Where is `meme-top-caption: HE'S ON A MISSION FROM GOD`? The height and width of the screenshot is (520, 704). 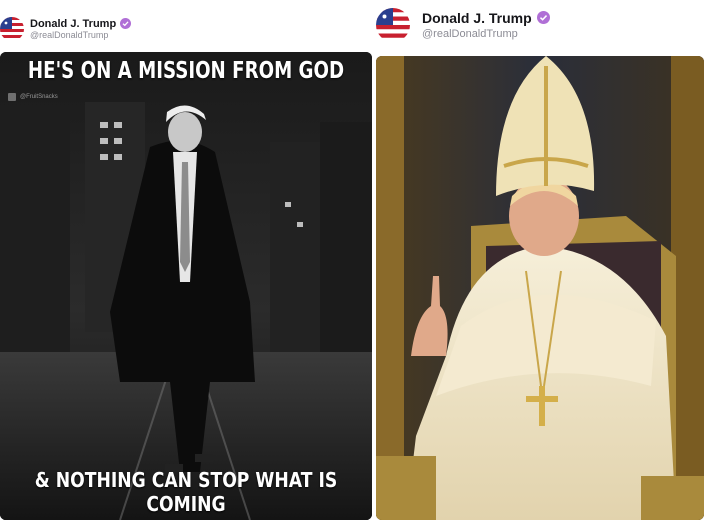 meme-top-caption: HE'S ON A MISSION FROM GOD is located at coordinates (186, 71).